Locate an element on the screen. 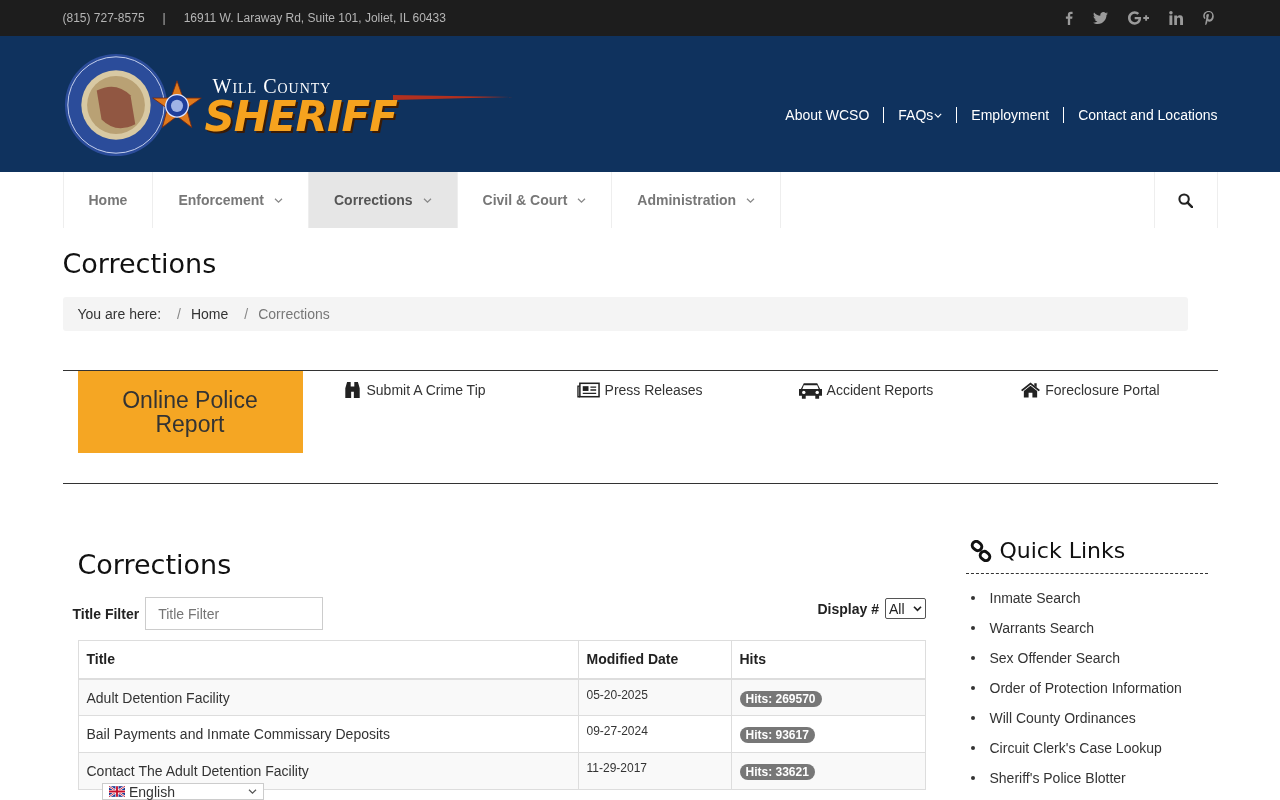  breadcrumb-label: You are here: is located at coordinates (119, 314).